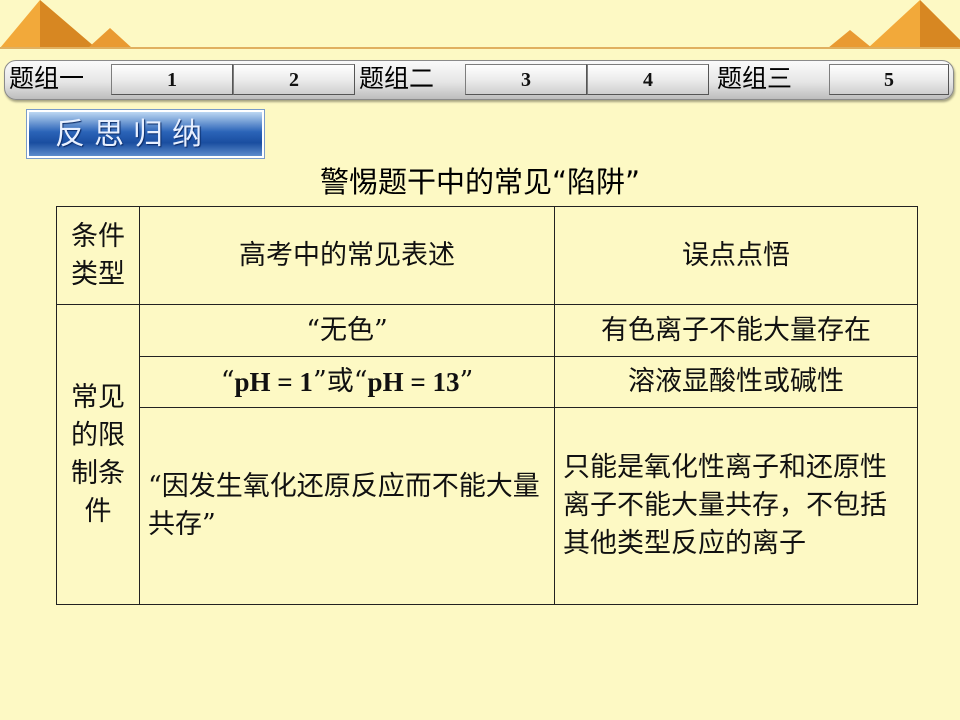  What do you see at coordinates (466, 381) in the screenshot?
I see `row-2-expression-quote-close: ”` at bounding box center [466, 381].